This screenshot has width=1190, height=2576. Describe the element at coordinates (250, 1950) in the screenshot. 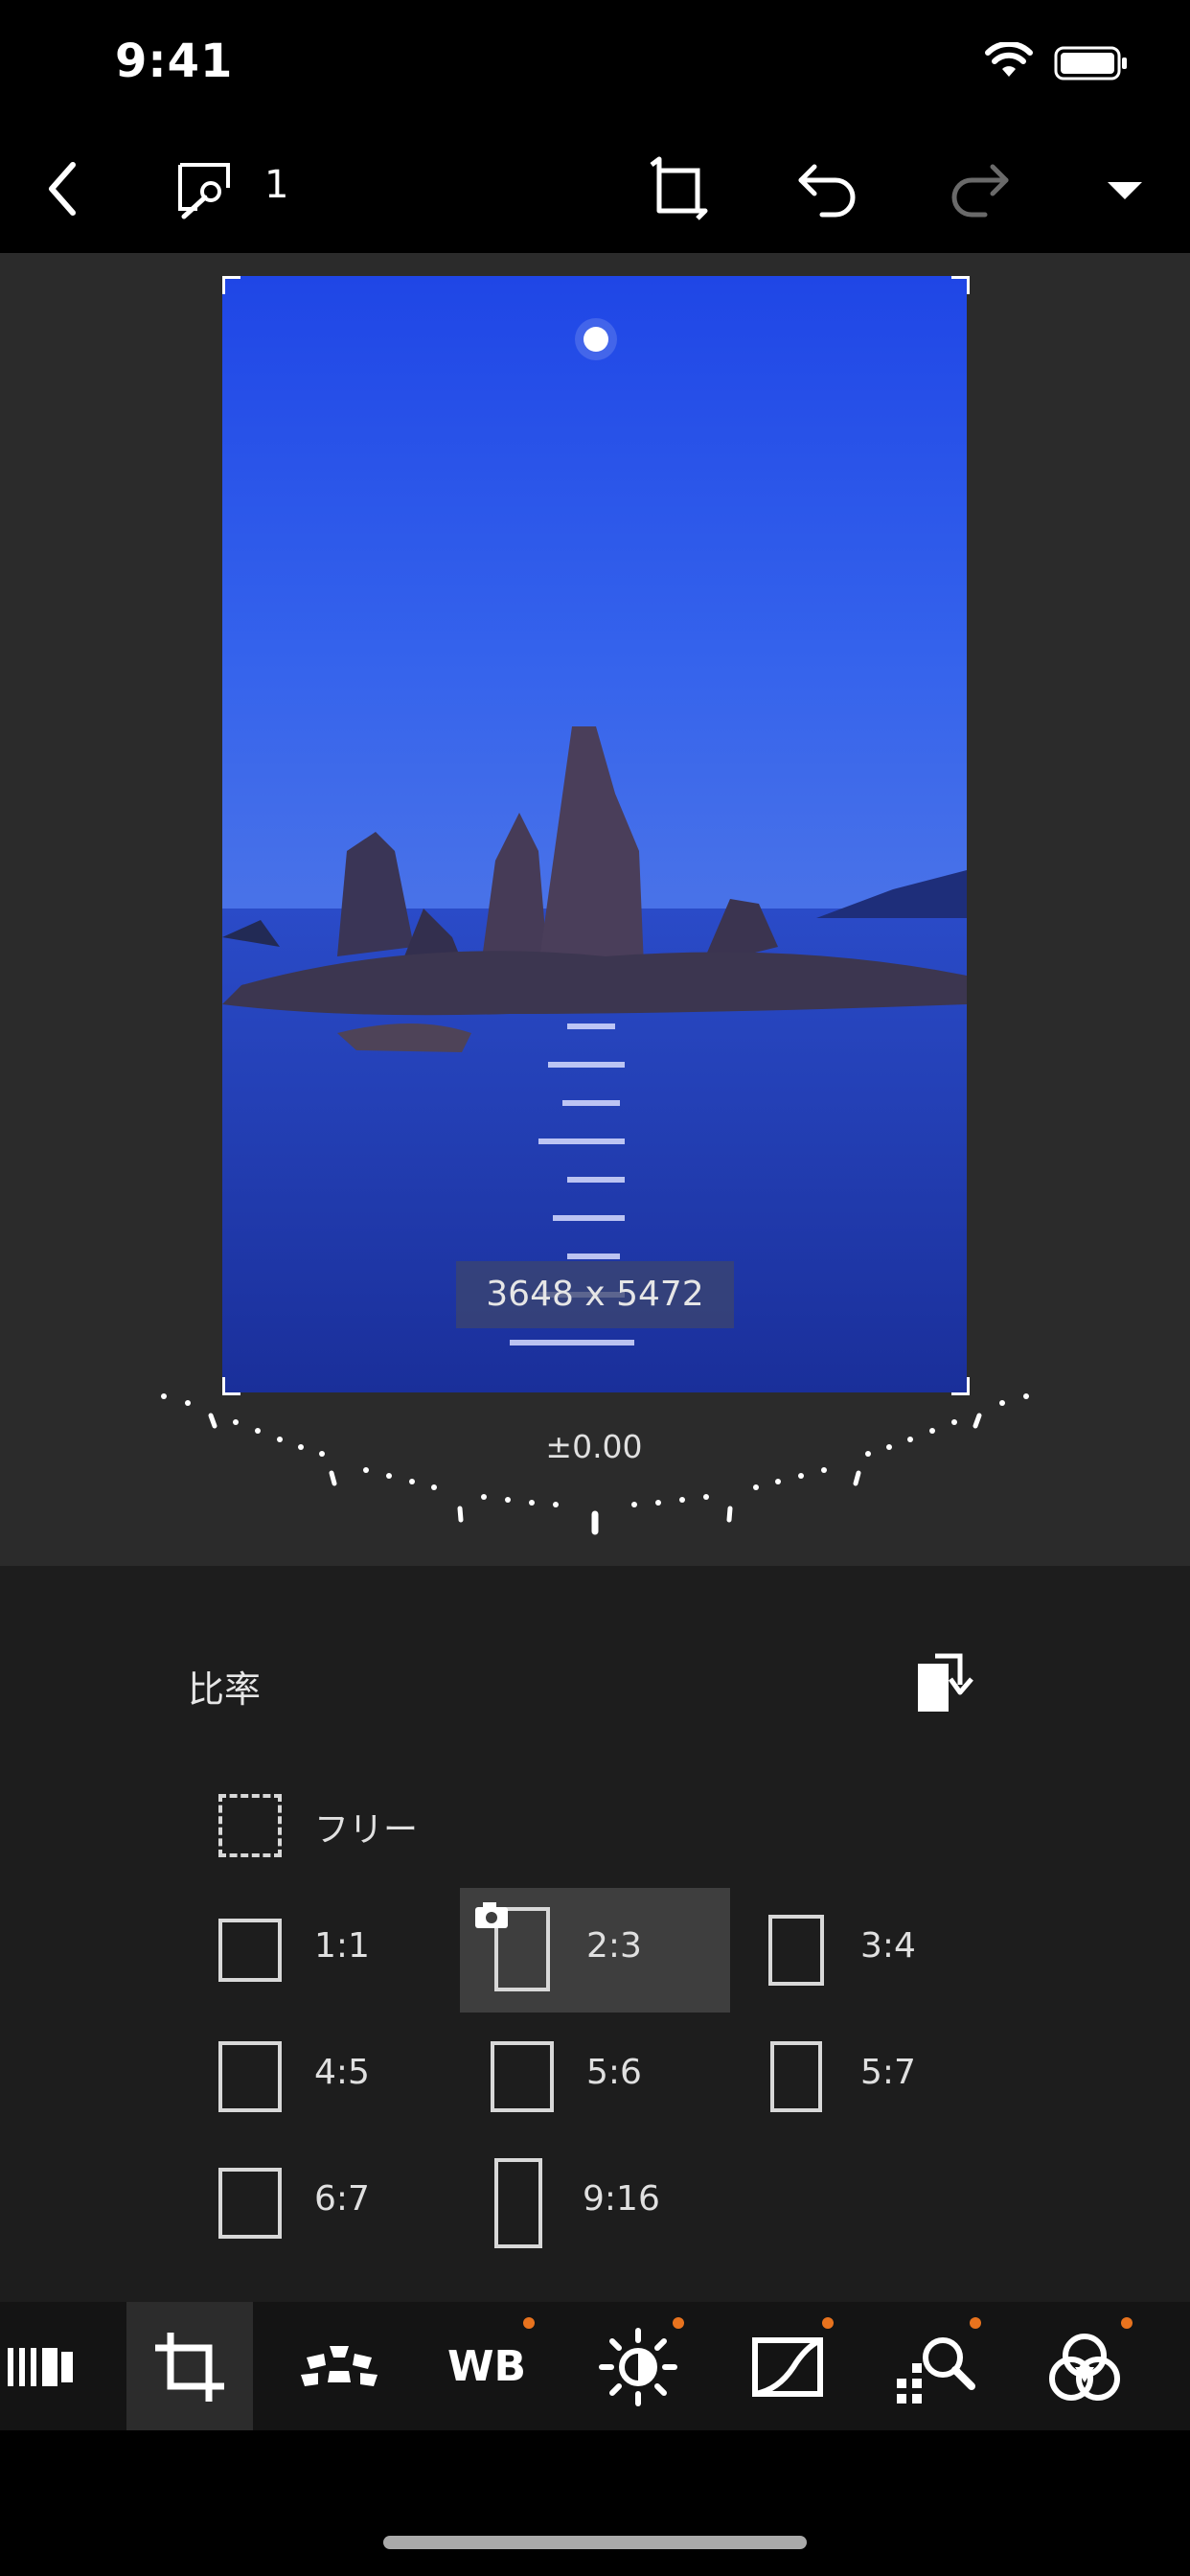

I see `ratio-1-1-icon` at that location.